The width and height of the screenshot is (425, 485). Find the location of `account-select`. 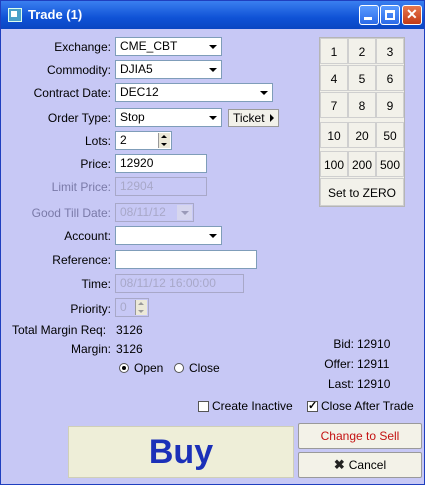

account-select is located at coordinates (168, 235).